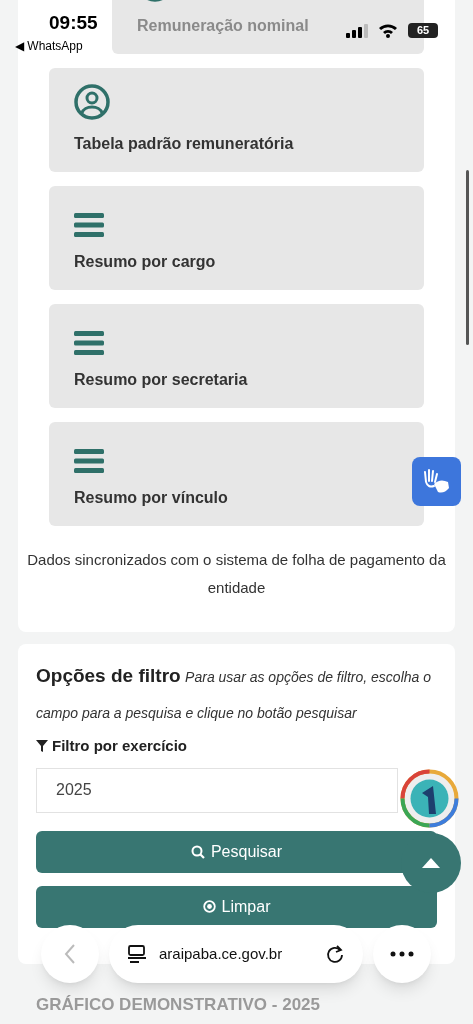 The image size is (473, 1024). Describe the element at coordinates (335, 954) in the screenshot. I see `reload-icon` at that location.